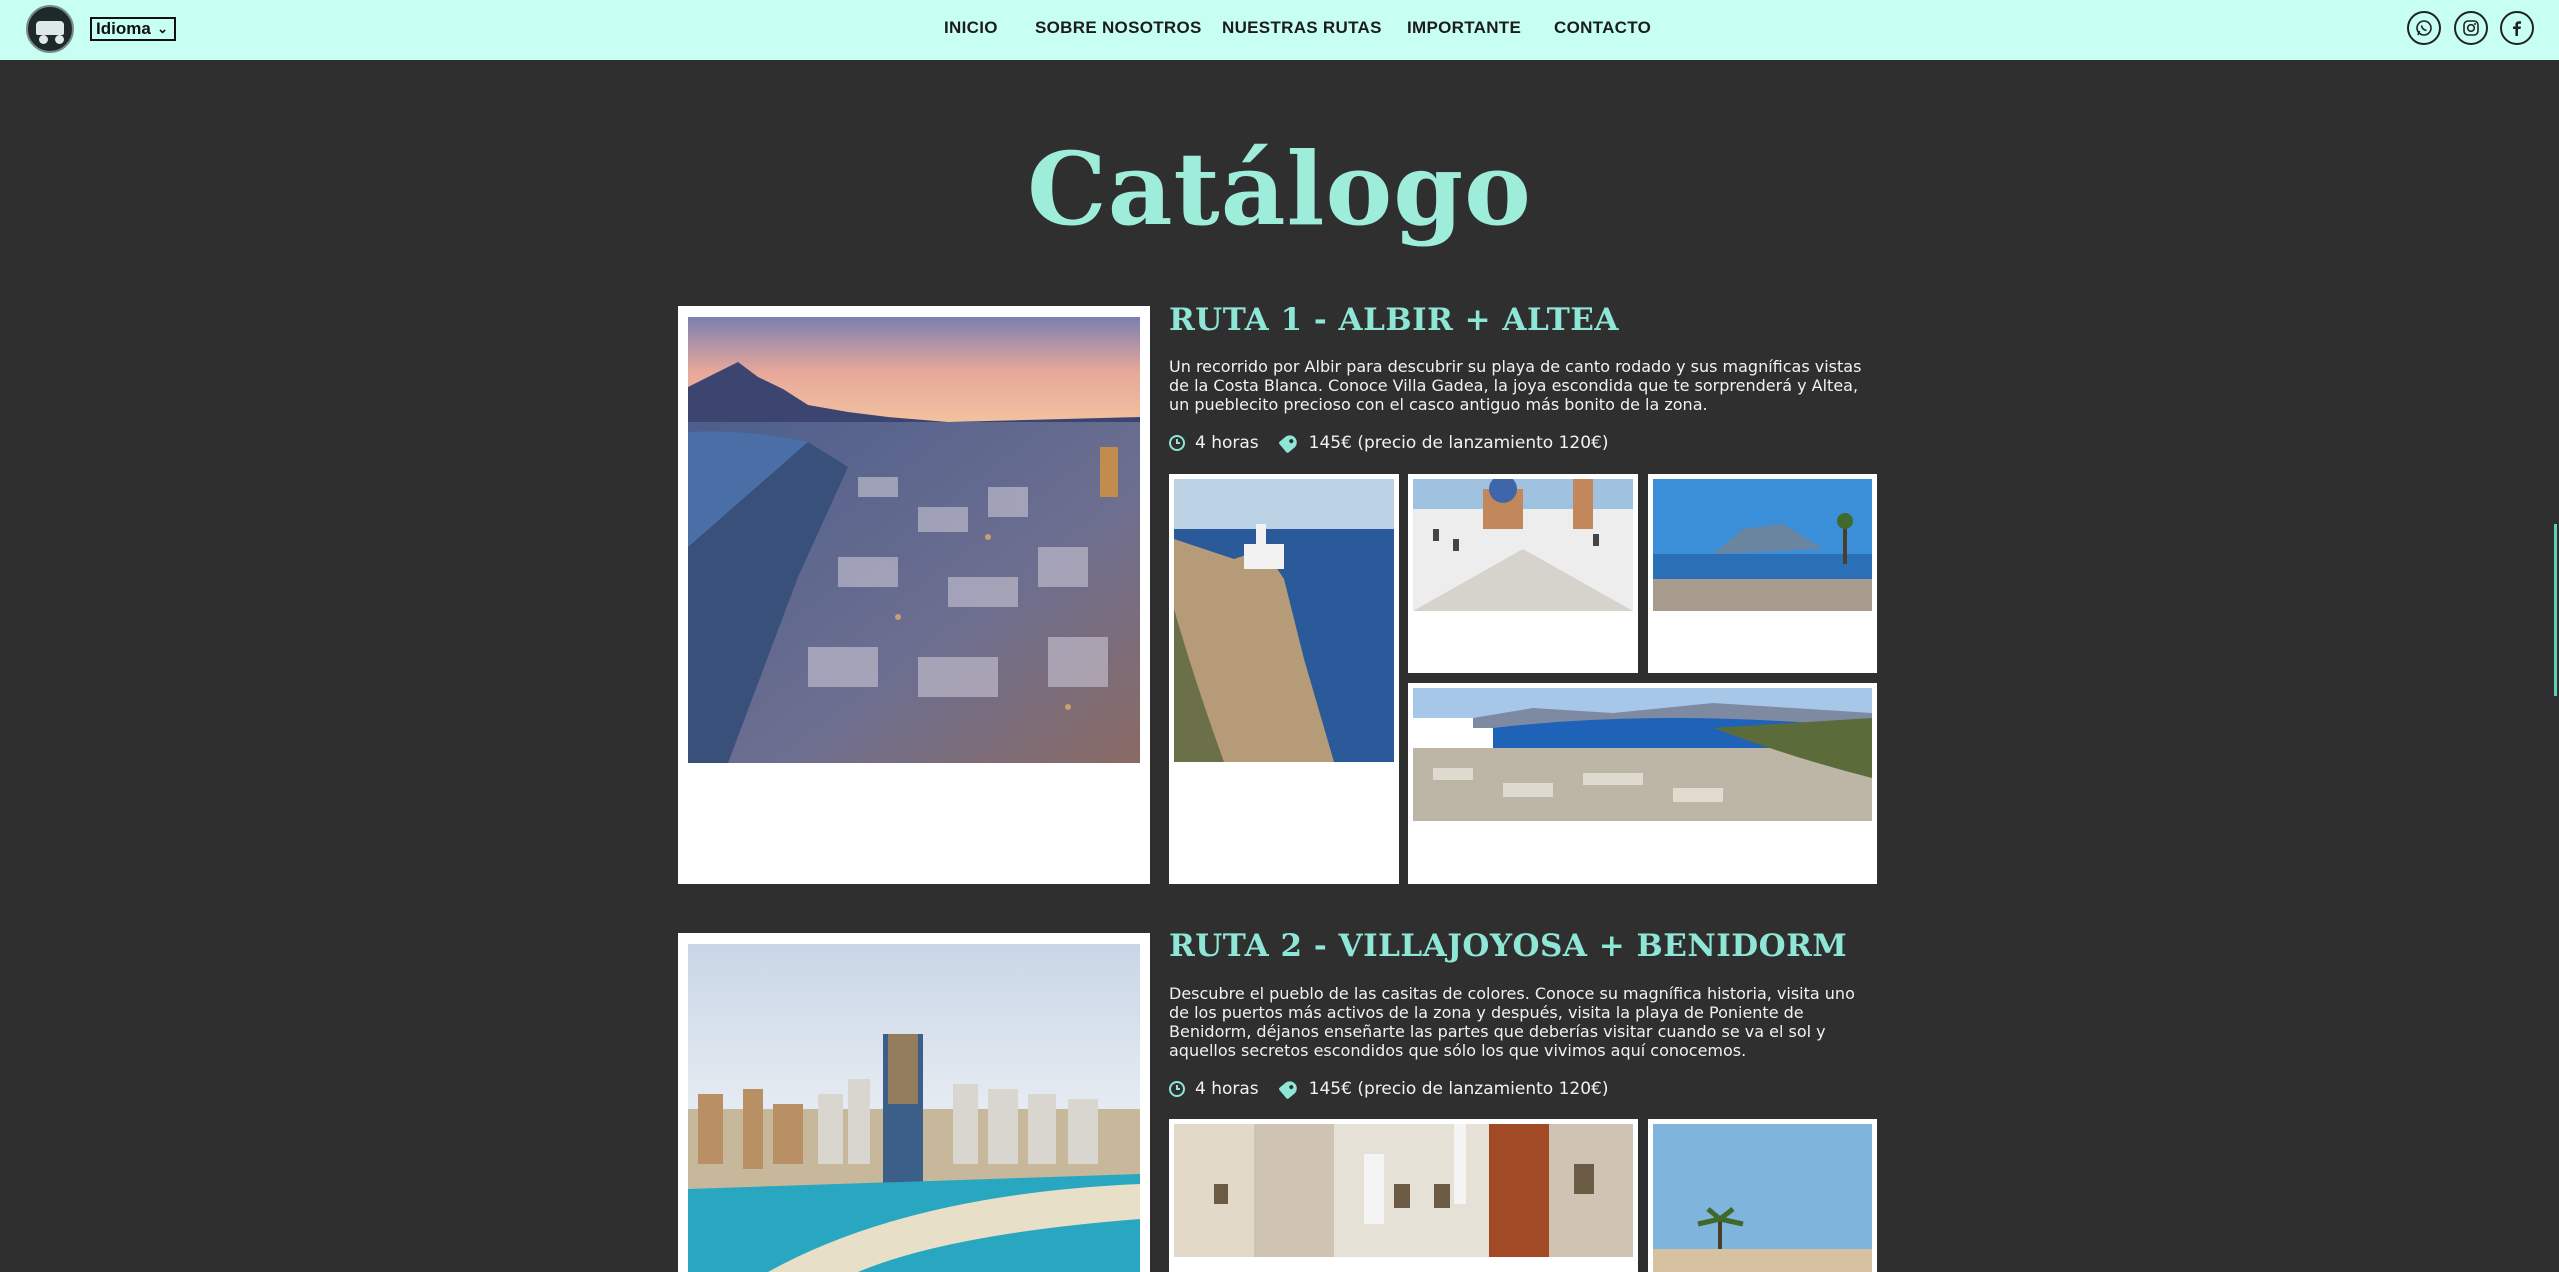 The height and width of the screenshot is (1272, 2559). Describe the element at coordinates (123, 28) in the screenshot. I see `language-select-label: Idioma` at that location.